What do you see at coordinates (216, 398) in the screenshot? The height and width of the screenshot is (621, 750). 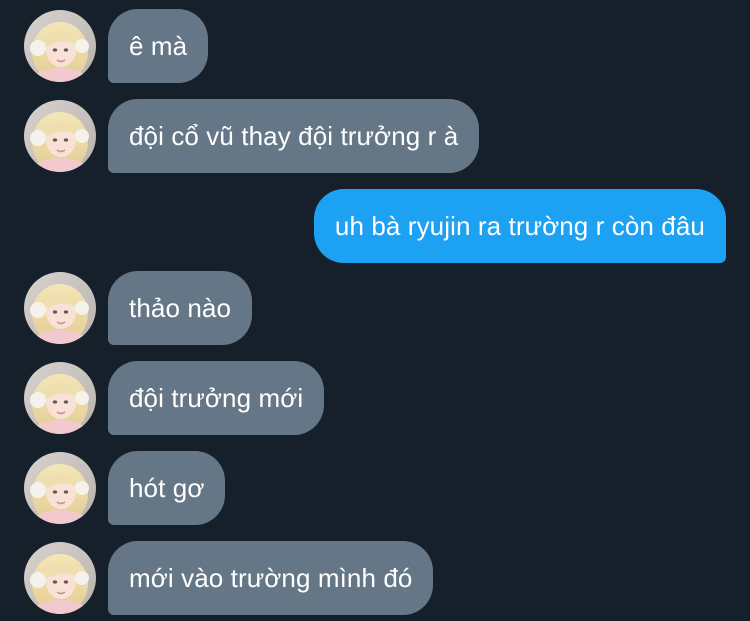 I see `message-bubble-incoming: đội trưởng mới` at bounding box center [216, 398].